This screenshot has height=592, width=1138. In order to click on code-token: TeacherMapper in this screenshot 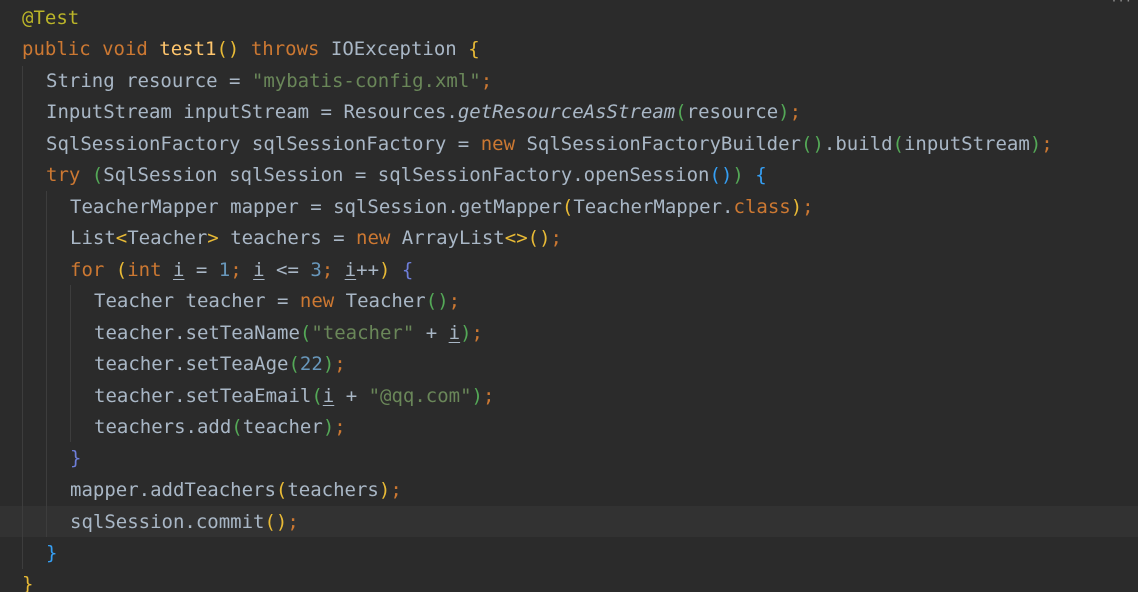, I will do `click(150, 207)`.